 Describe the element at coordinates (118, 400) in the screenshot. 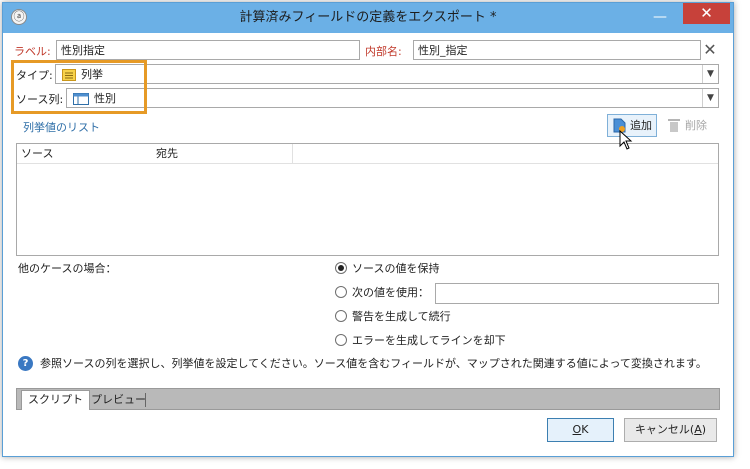

I see `tab-preview: プレビュー` at that location.